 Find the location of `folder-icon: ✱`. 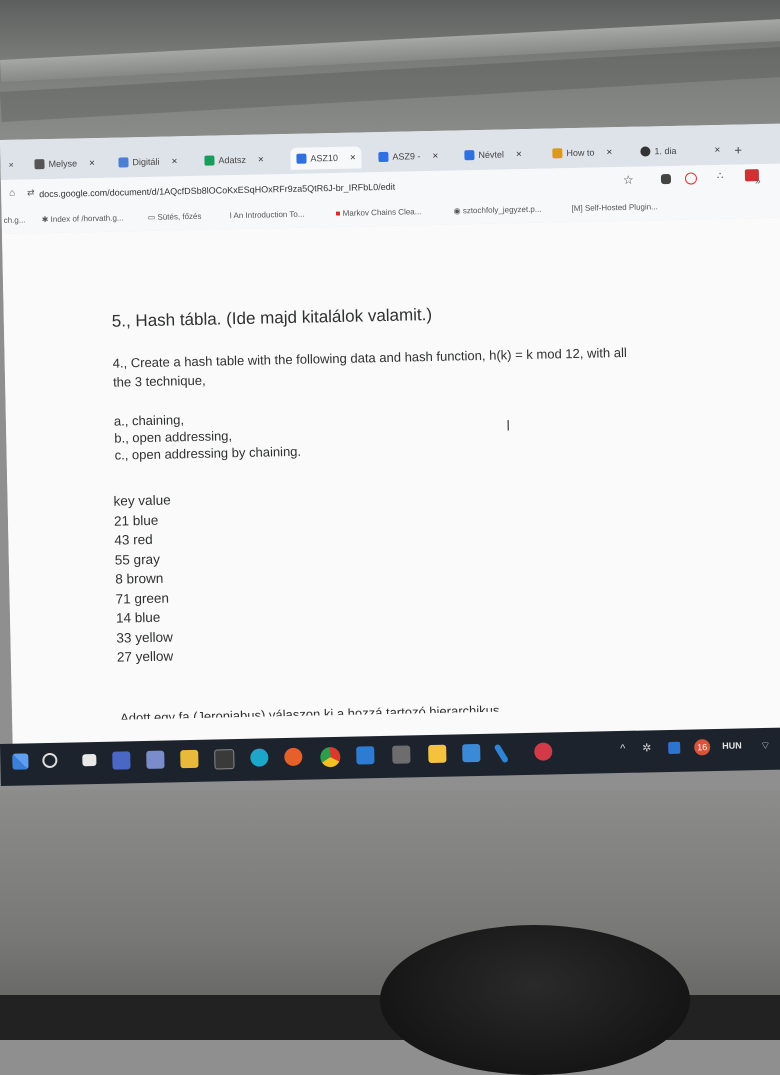

folder-icon: ✱ is located at coordinates (46, 219).